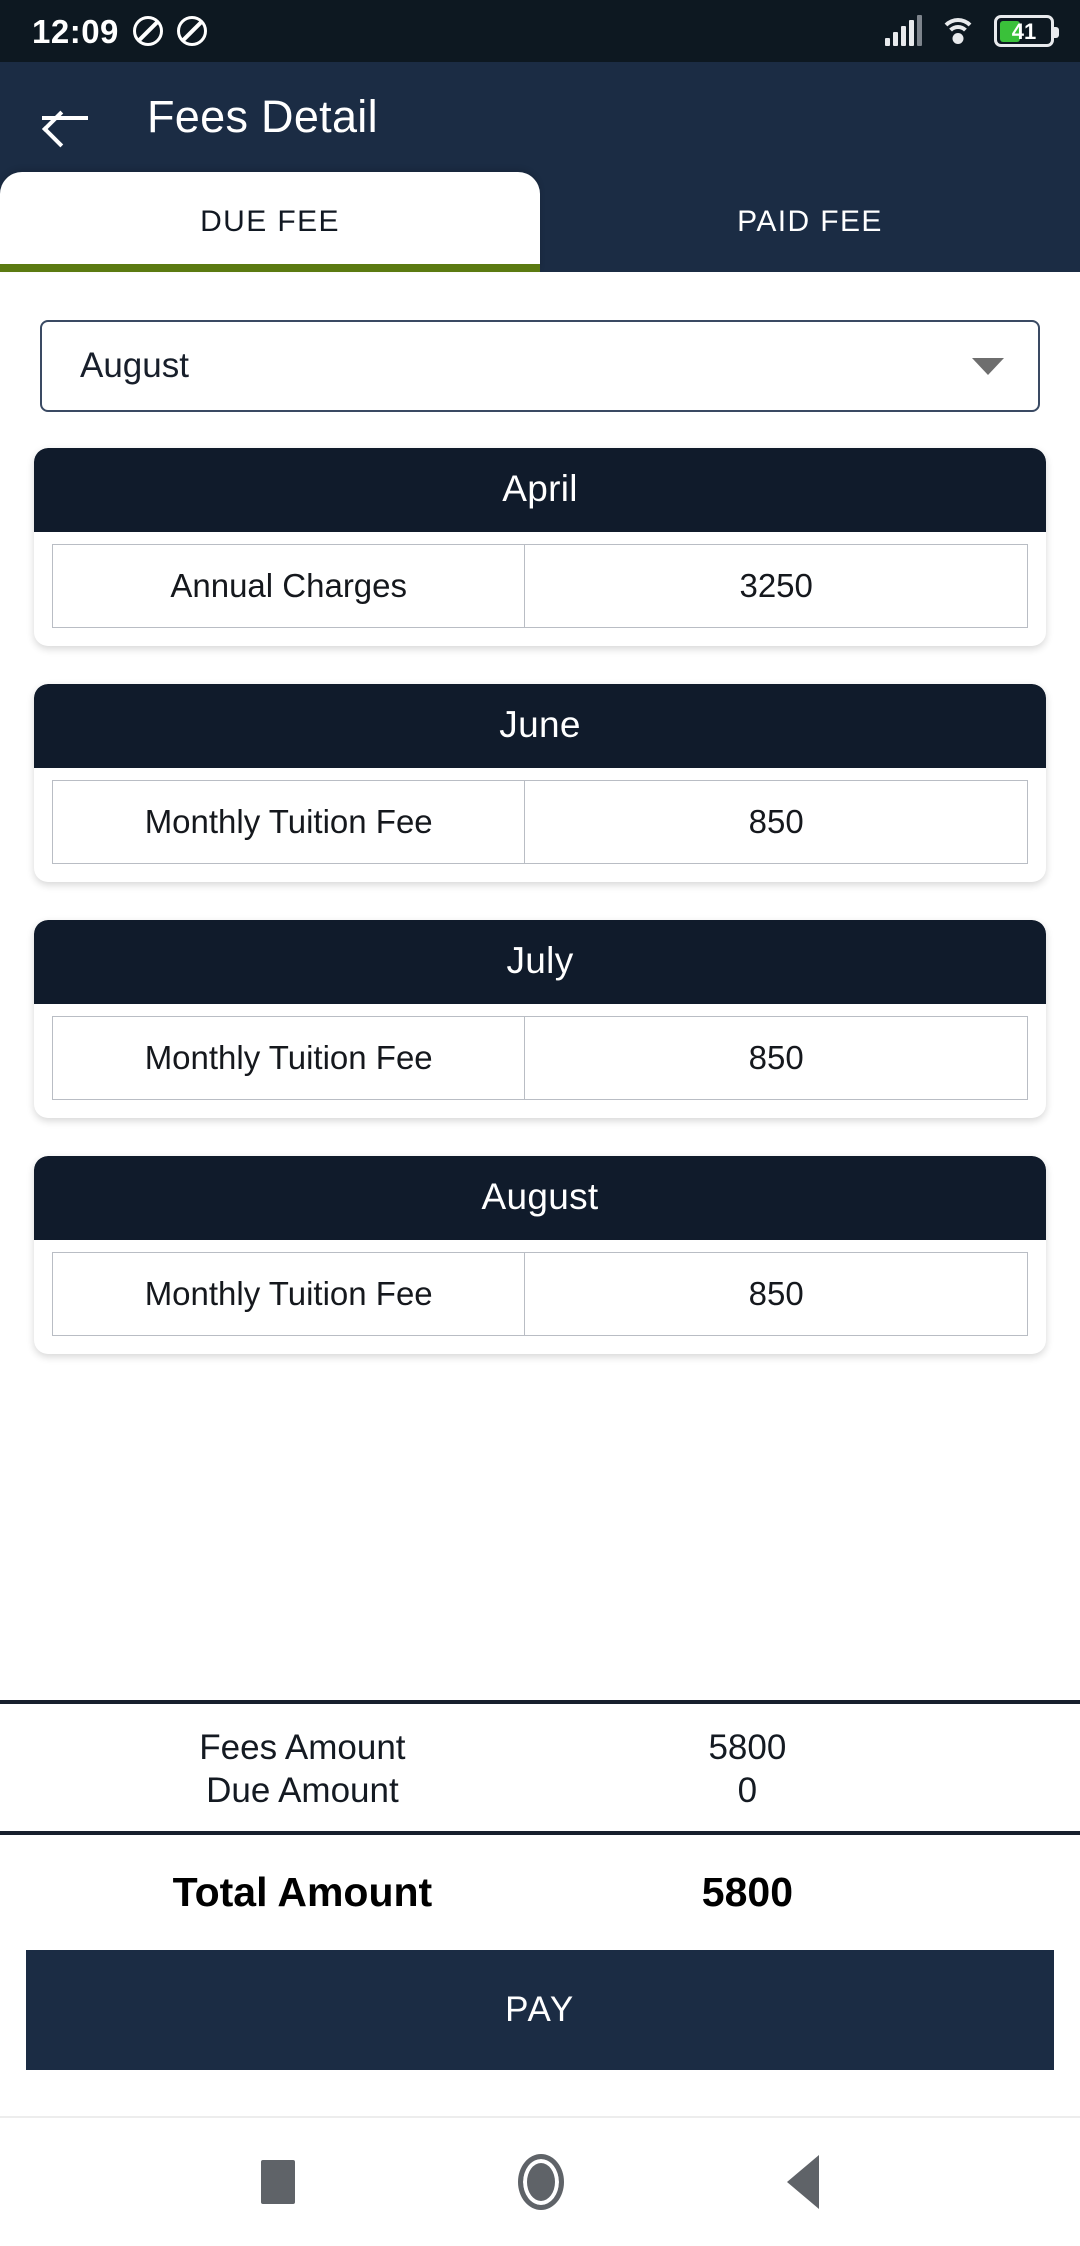 The width and height of the screenshot is (1080, 2246). I want to click on battery-icon: 41, so click(1026, 31).